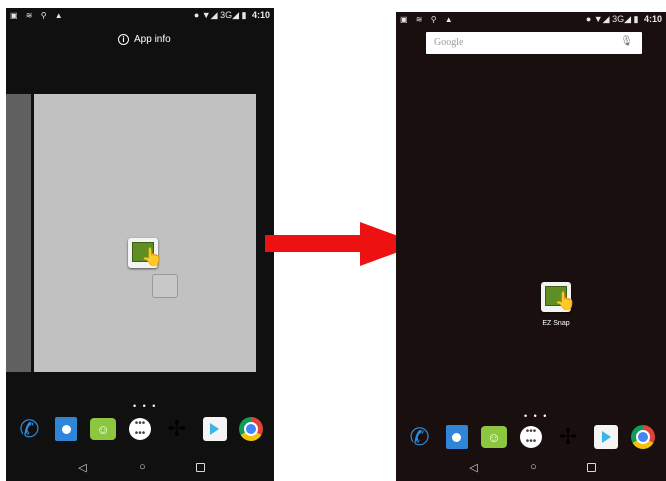  Describe the element at coordinates (123, 39) in the screenshot. I see `info-icon: i` at that location.